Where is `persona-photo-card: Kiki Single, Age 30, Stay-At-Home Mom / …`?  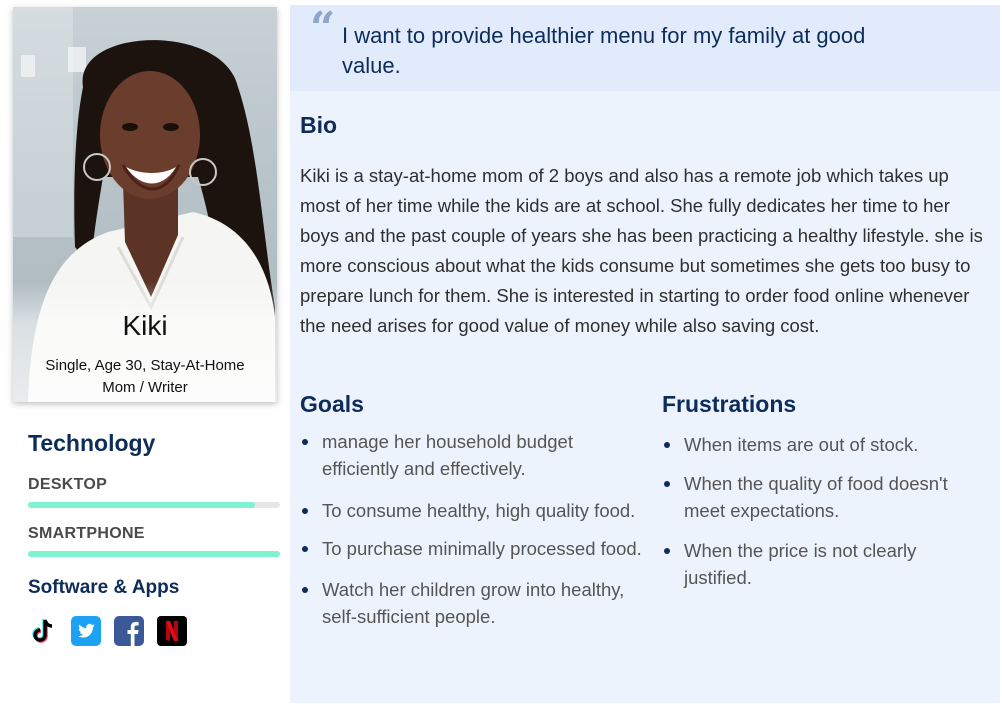 persona-photo-card: Kiki Single, Age 30, Stay-At-Home Mom / … is located at coordinates (145, 204).